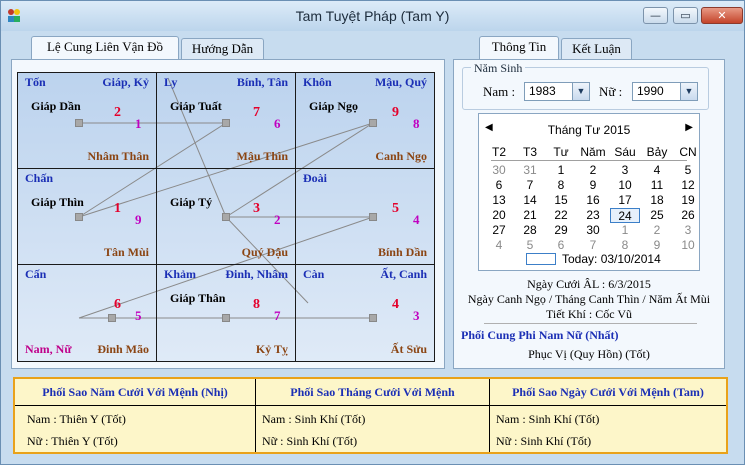  What do you see at coordinates (416, 123) in the screenshot?
I see `palace-number-purple: 8` at bounding box center [416, 123].